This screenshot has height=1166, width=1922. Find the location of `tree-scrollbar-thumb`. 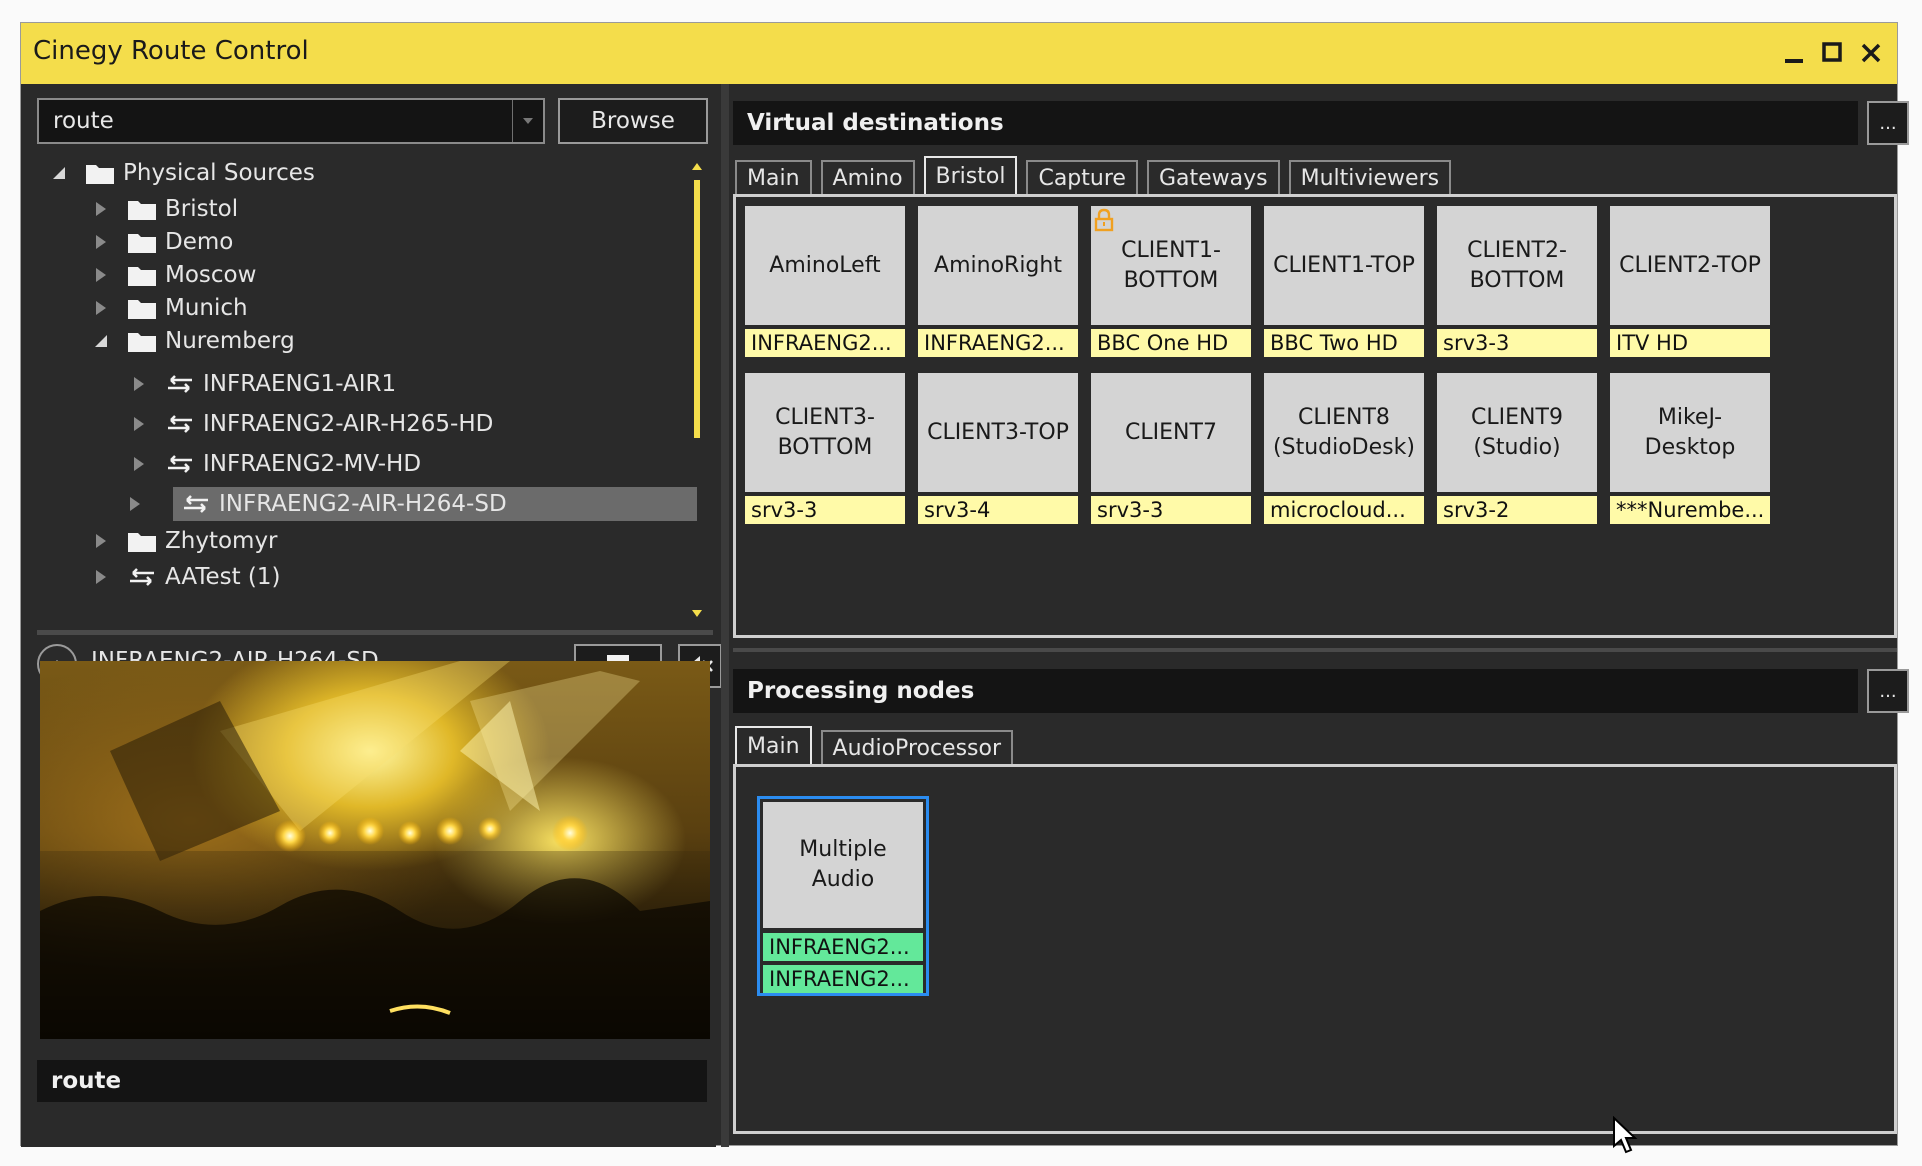

tree-scrollbar-thumb is located at coordinates (697, 309).